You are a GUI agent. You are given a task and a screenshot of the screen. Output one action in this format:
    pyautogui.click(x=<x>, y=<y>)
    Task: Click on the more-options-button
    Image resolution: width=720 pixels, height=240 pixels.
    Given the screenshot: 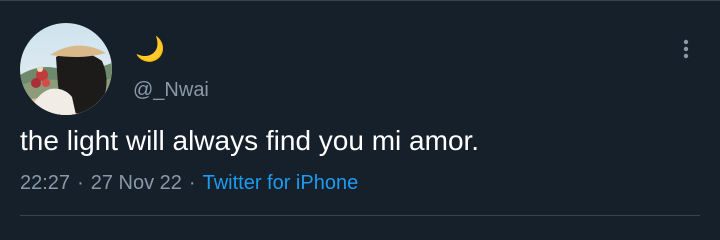 What is the action you would take?
    pyautogui.click(x=686, y=51)
    